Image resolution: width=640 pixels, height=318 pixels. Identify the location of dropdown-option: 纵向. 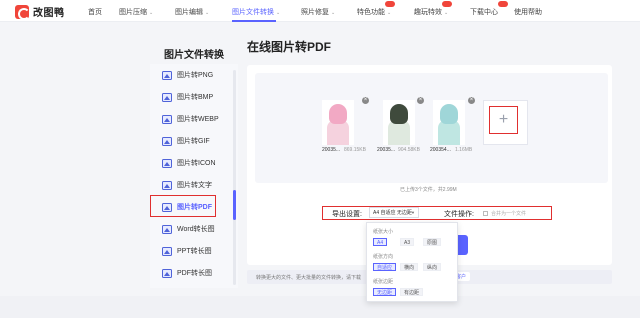
(432, 267).